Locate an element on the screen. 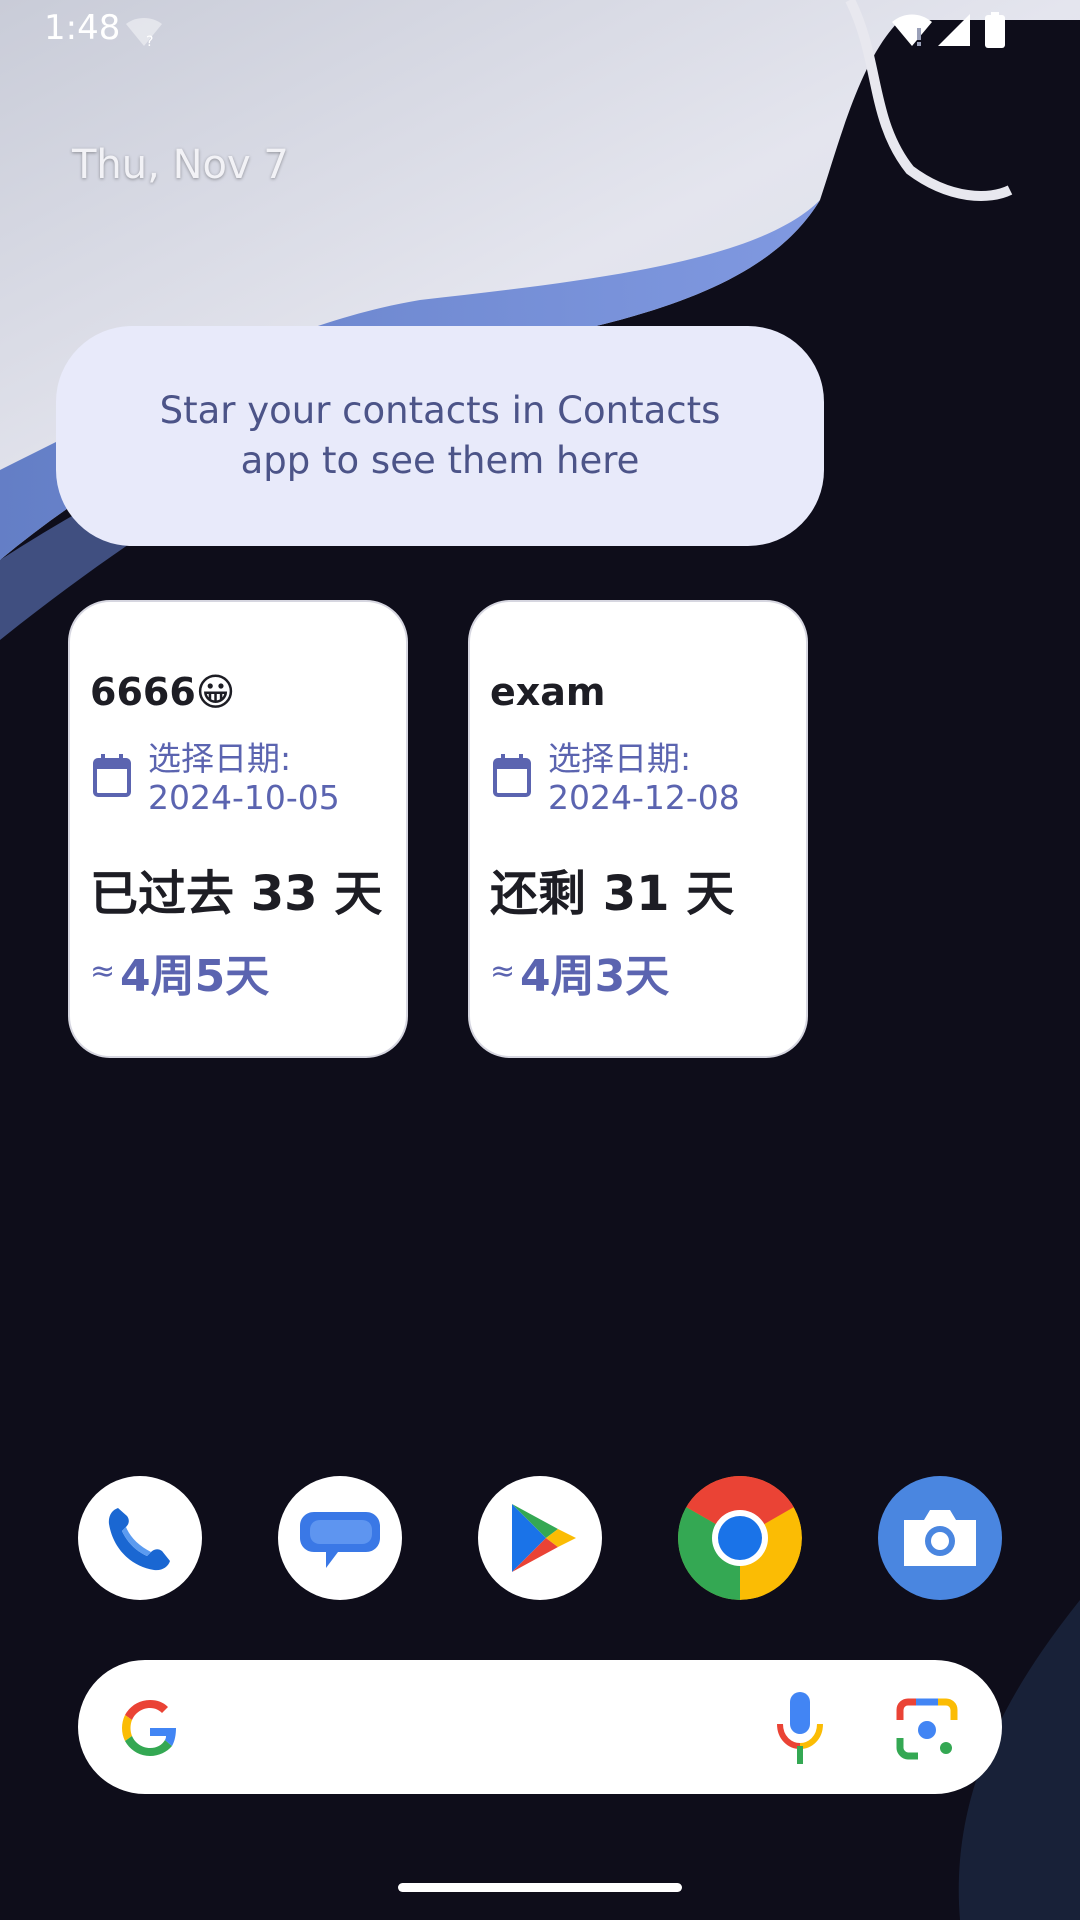  battery-icon is located at coordinates (995, 30).